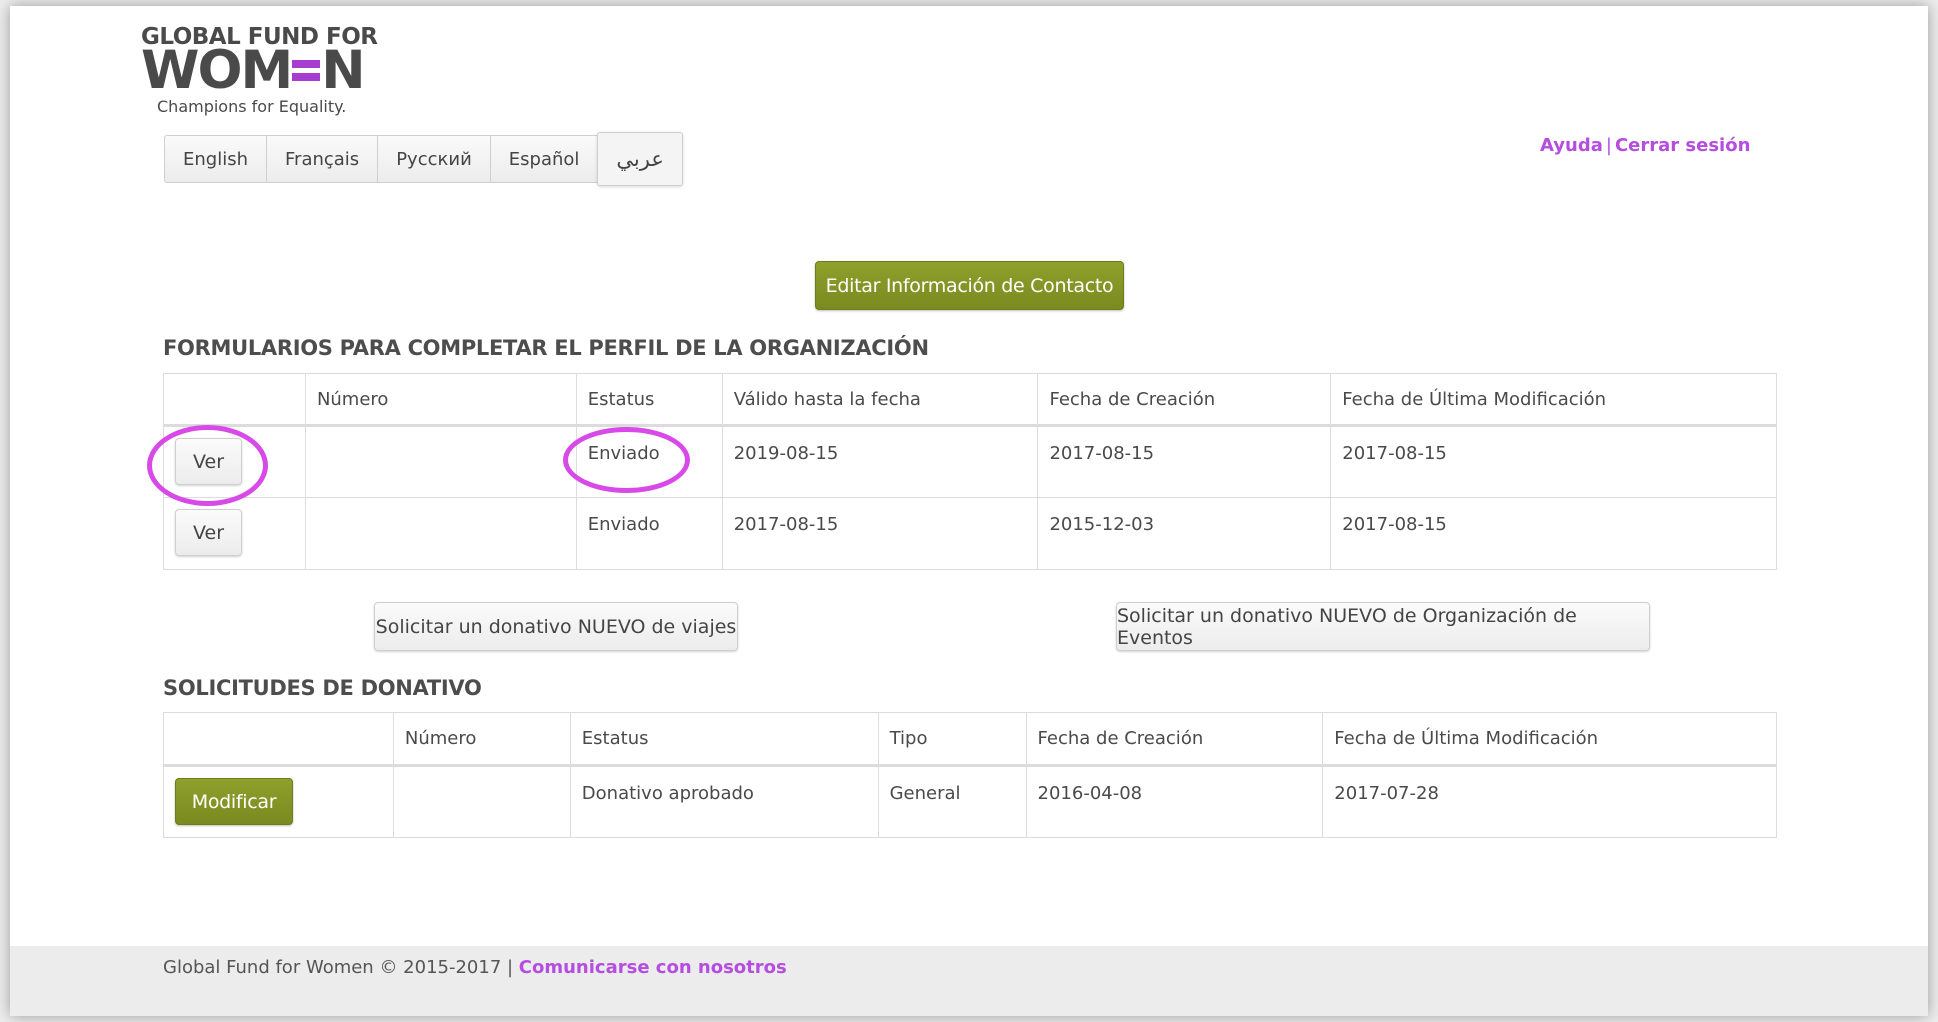 This screenshot has height=1022, width=1938. What do you see at coordinates (556, 626) in the screenshot?
I see `request-travel-grant-button: Solicitar un donativo NUEVO de viajes` at bounding box center [556, 626].